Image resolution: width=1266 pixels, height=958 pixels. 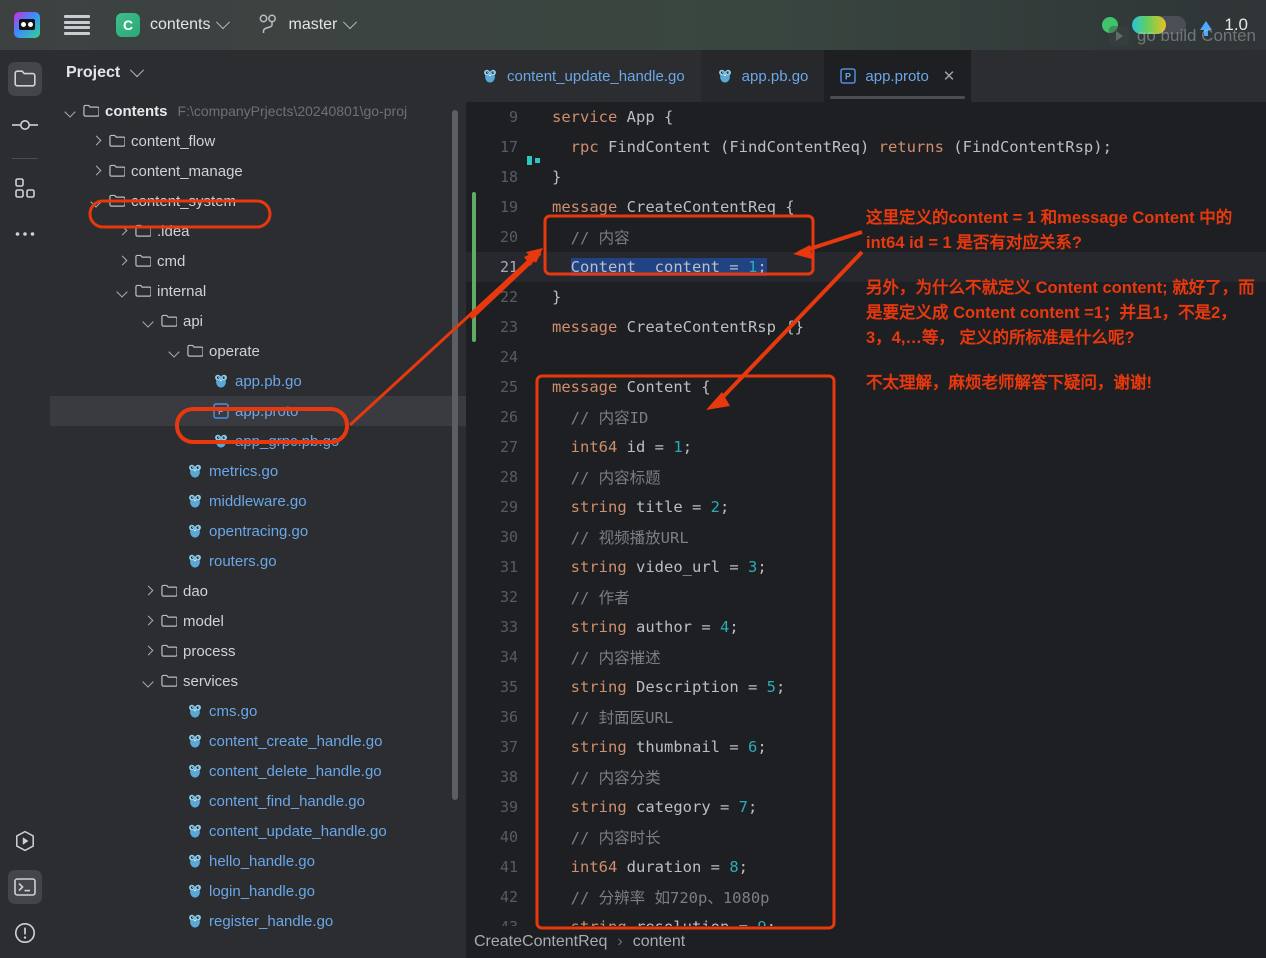 What do you see at coordinates (678, 327) in the screenshot?
I see `code-text: message CreateContentRsp {}` at bounding box center [678, 327].